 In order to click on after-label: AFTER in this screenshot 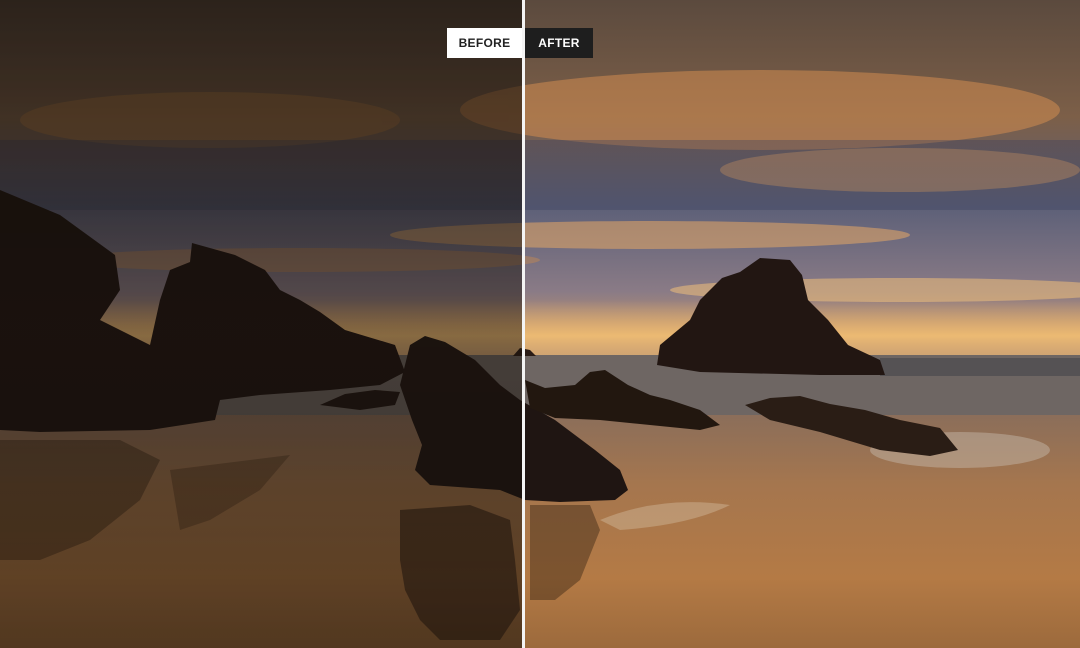, I will do `click(559, 43)`.